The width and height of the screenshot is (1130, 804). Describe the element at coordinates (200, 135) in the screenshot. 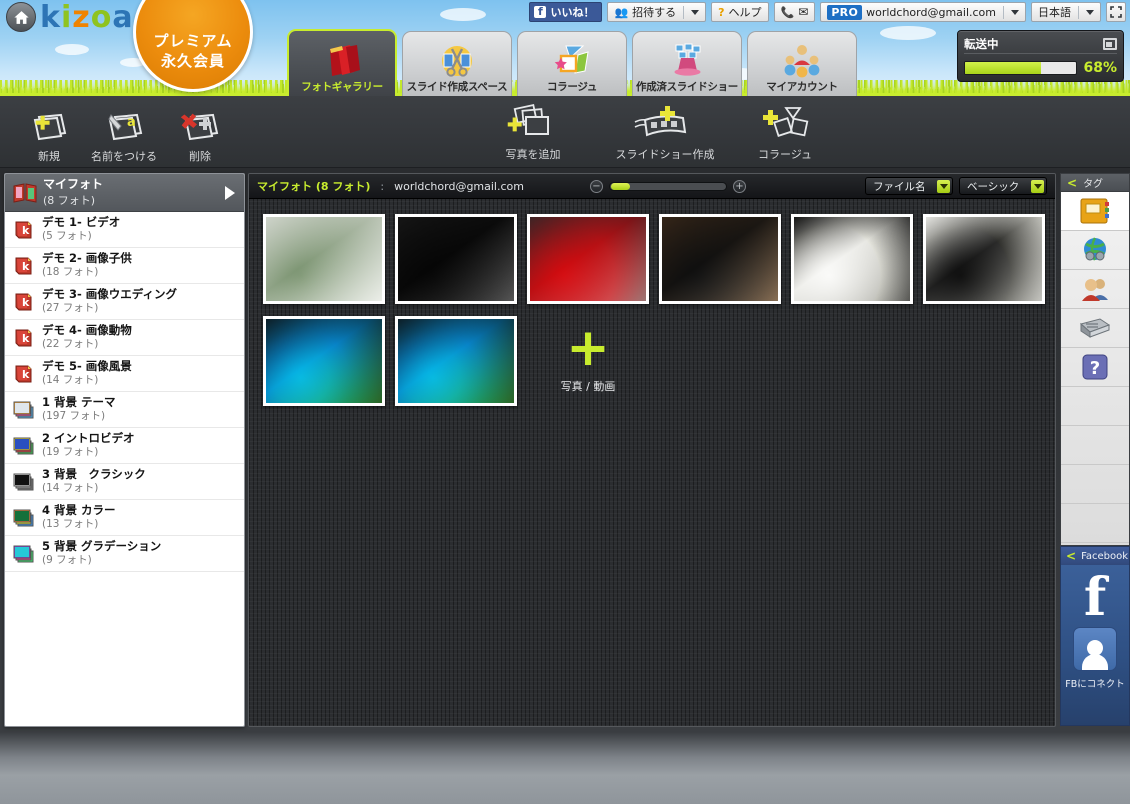

I see `delete-album-button: 削除` at that location.